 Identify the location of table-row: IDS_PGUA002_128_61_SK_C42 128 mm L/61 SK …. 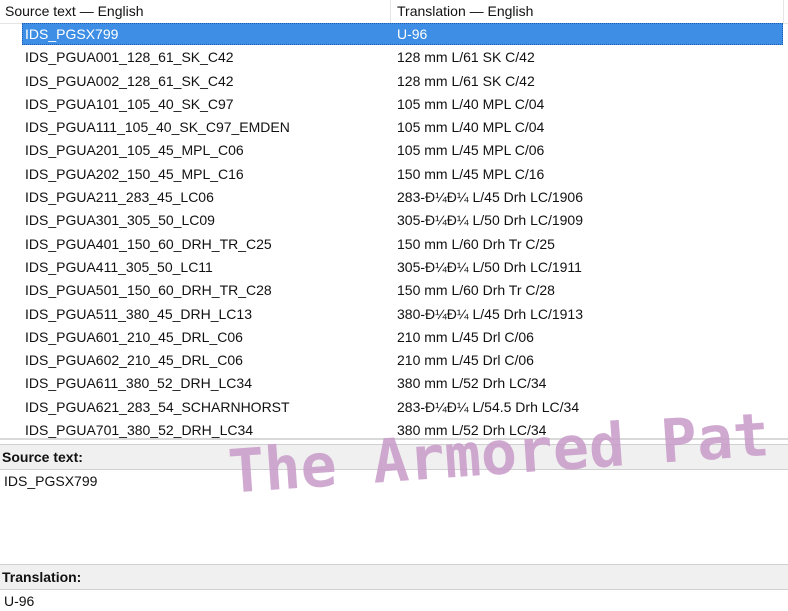
(394, 81).